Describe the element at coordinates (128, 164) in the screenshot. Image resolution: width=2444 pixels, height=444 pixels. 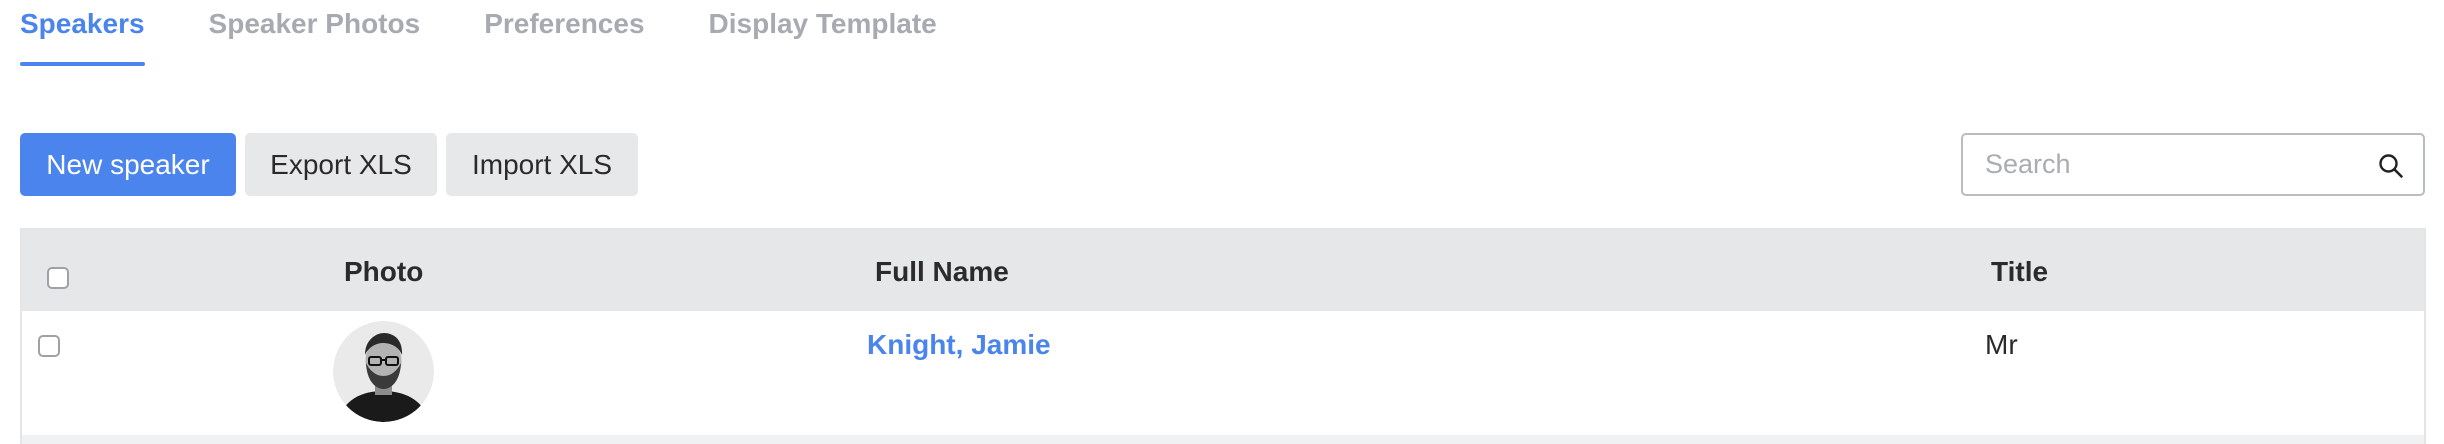
I see `new-speaker-button: New speaker` at that location.